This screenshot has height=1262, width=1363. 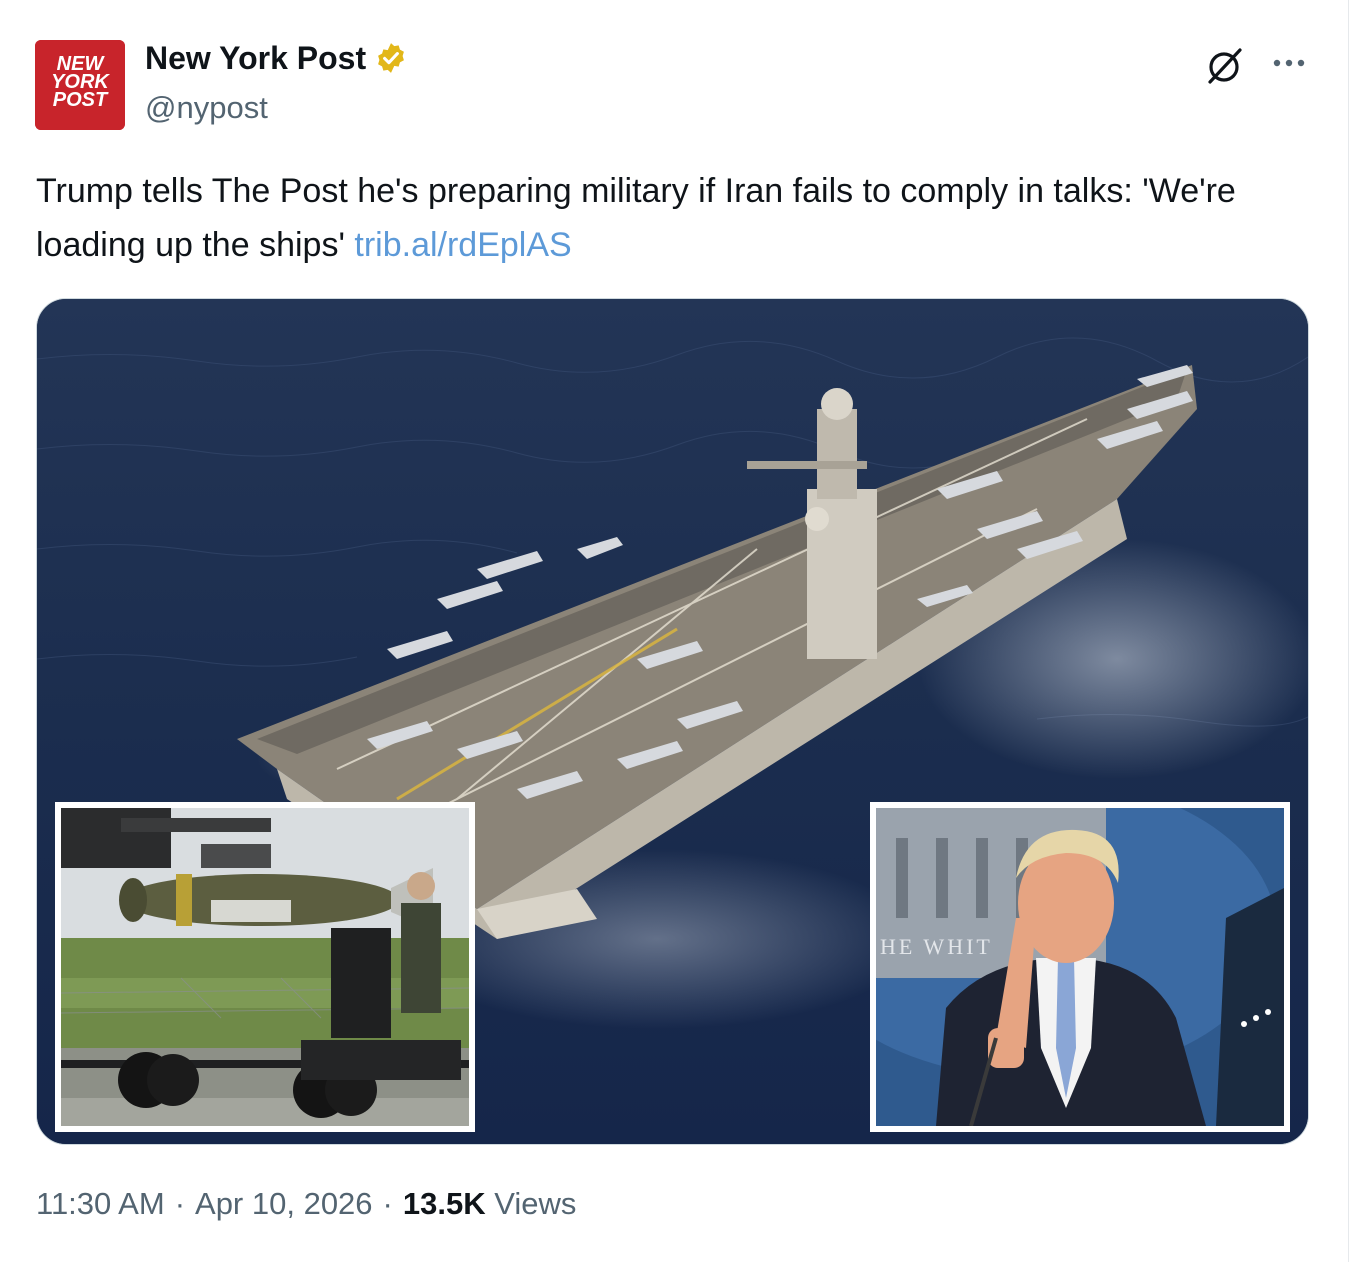 What do you see at coordinates (490, 1204) in the screenshot?
I see `views-group: 13.5K Views` at bounding box center [490, 1204].